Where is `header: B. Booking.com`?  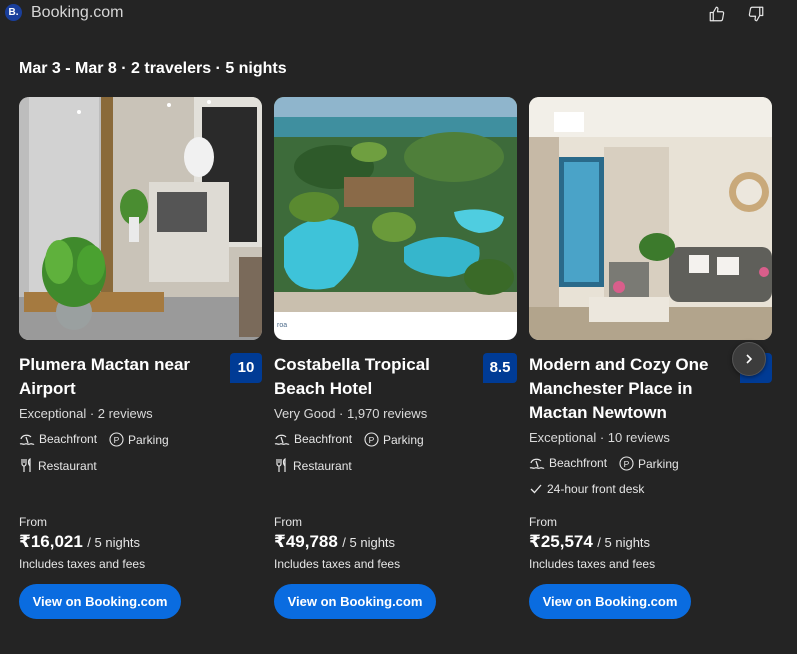
header: B. Booking.com is located at coordinates (398, 15).